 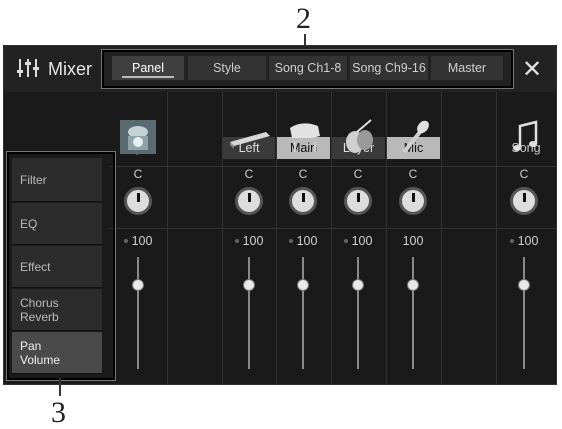 I want to click on app-title-text: Mixer, so click(x=70, y=69).